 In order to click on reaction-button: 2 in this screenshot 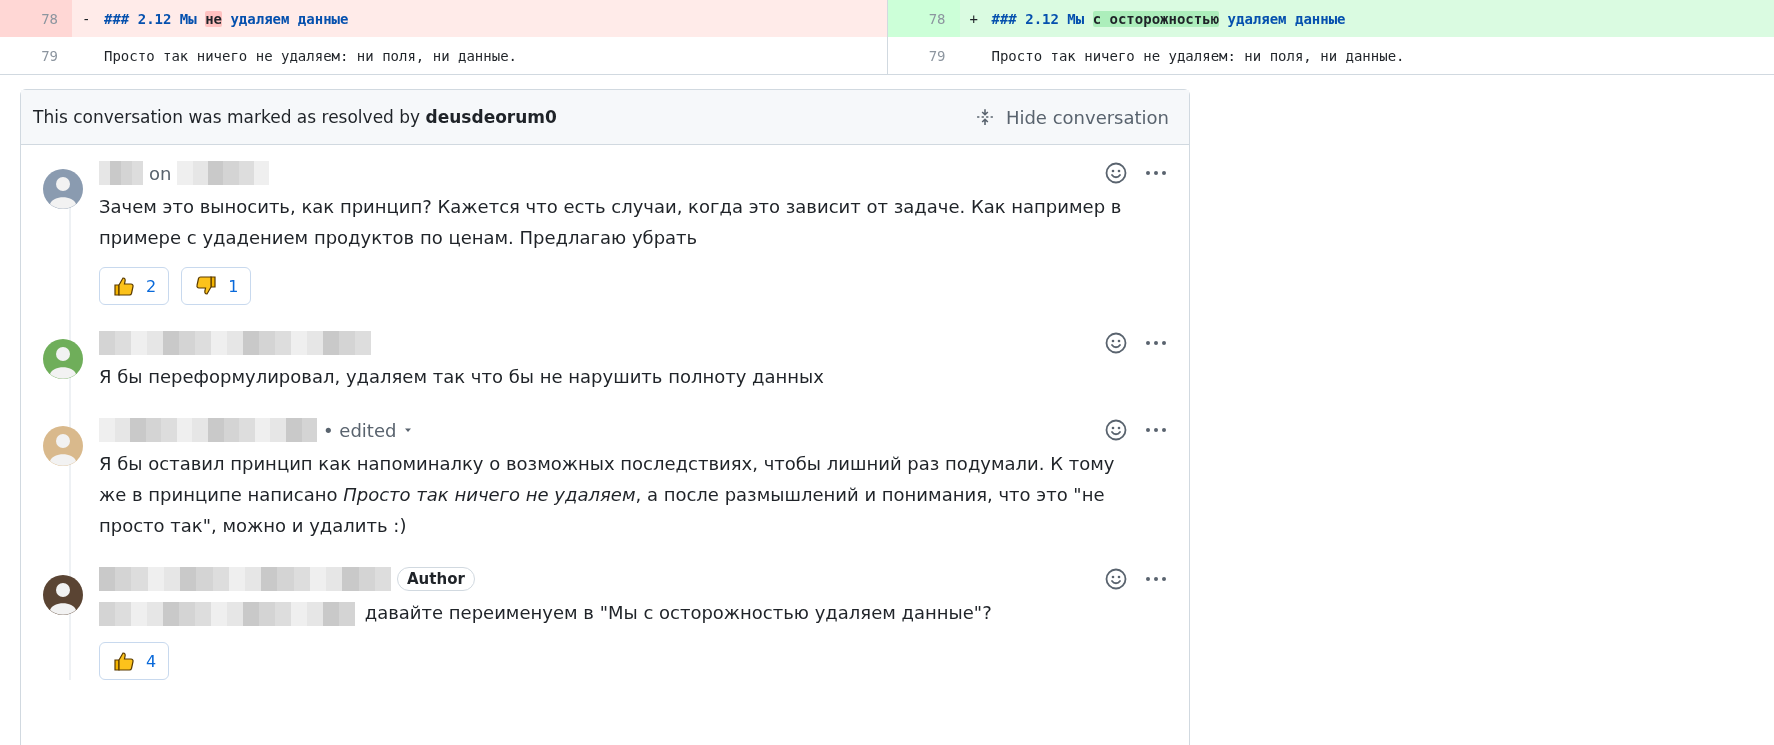, I will do `click(134, 286)`.